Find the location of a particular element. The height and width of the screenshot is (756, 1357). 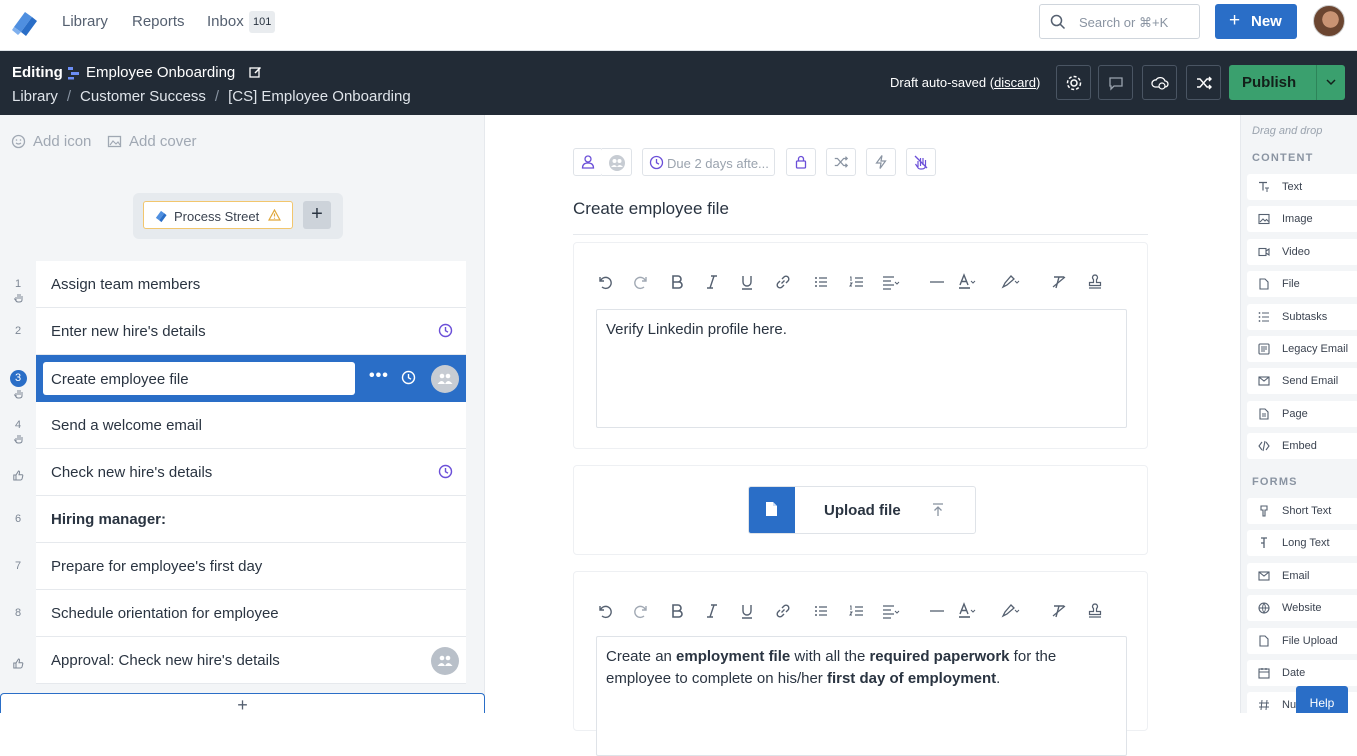

task-item: Send a welcome email is located at coordinates (251, 425).